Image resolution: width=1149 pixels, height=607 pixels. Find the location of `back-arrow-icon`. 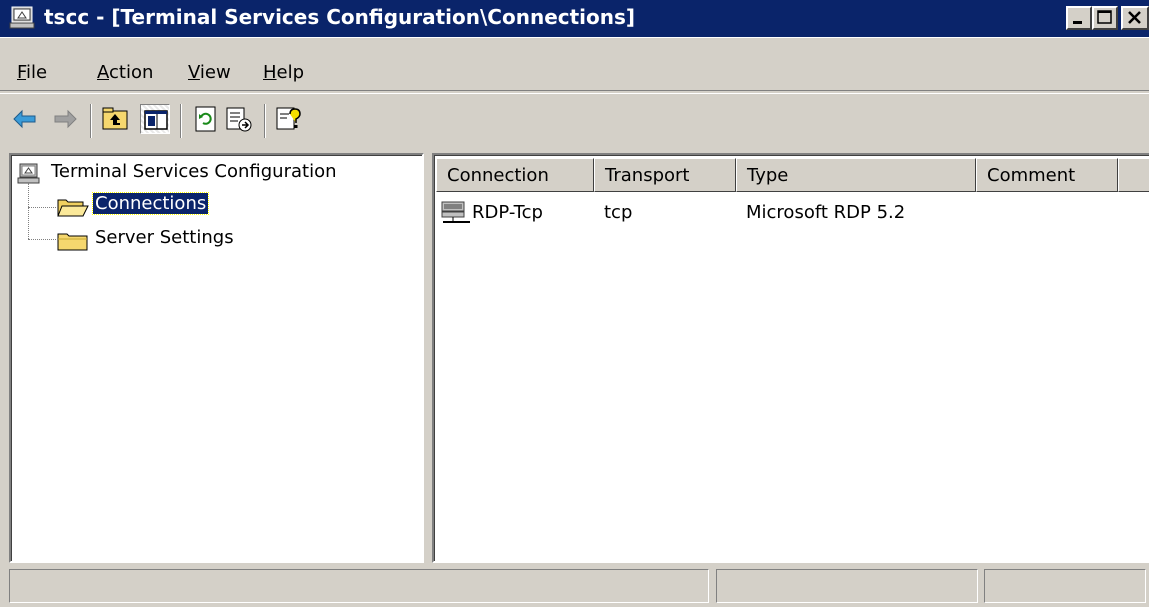

back-arrow-icon is located at coordinates (25, 119).